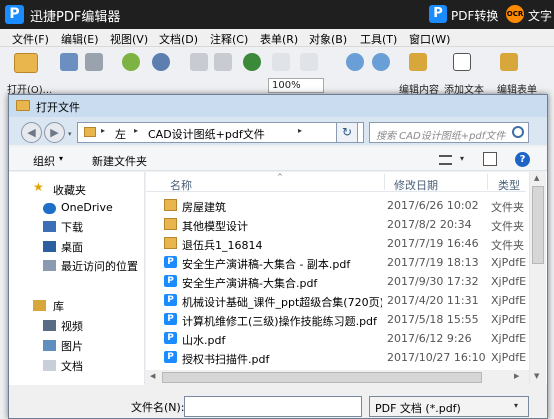 Image resolution: width=554 pixels, height=419 pixels. I want to click on refresh-button: ↻, so click(347, 132).